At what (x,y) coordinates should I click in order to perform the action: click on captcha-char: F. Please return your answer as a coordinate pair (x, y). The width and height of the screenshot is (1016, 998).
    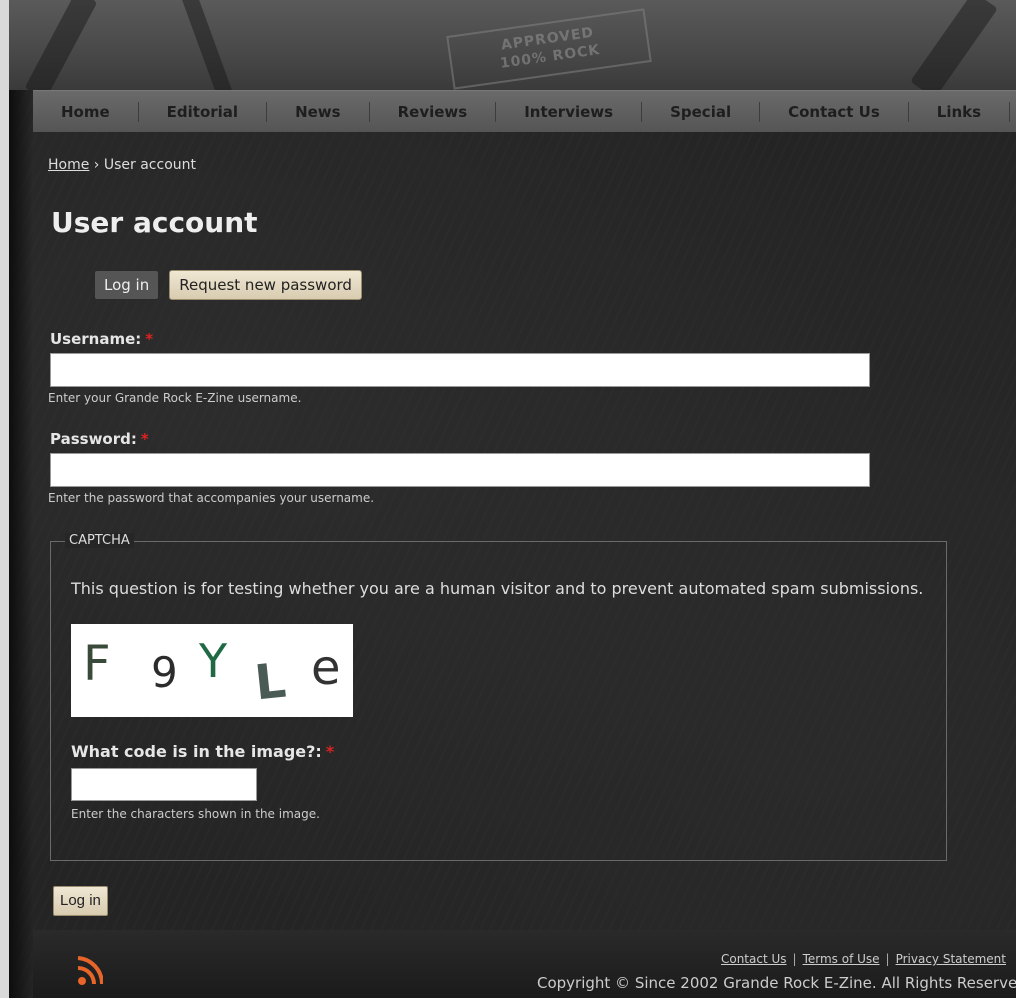
    Looking at the image, I should click on (97, 664).